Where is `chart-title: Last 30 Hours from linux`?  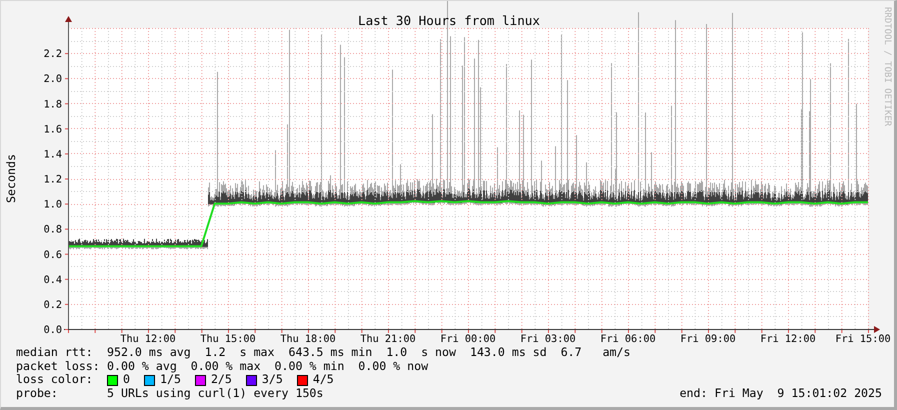 chart-title: Last 30 Hours from linux is located at coordinates (449, 20).